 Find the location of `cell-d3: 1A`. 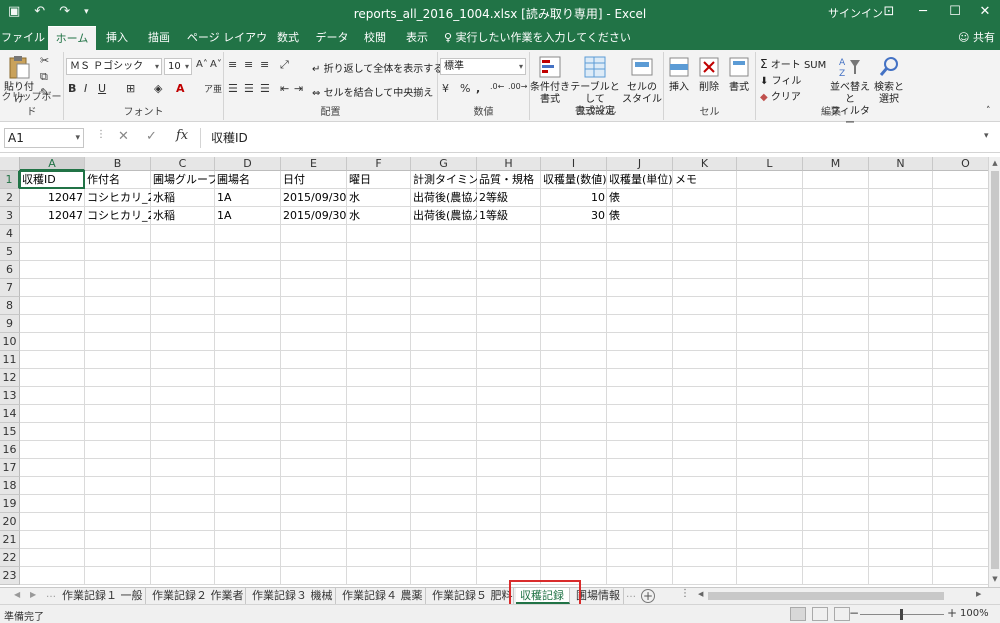

cell-d3: 1A is located at coordinates (248, 216).